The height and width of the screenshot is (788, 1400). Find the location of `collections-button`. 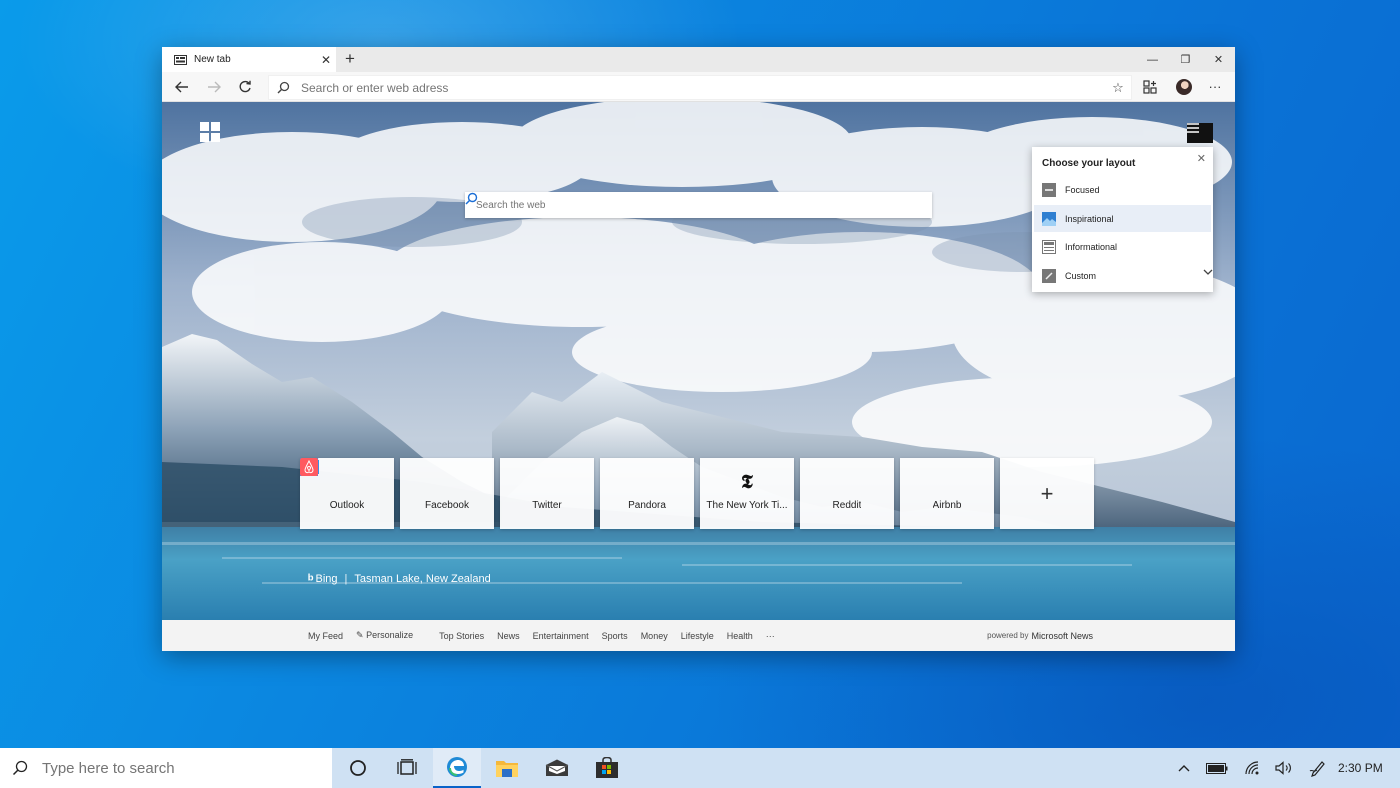

collections-button is located at coordinates (1150, 86).